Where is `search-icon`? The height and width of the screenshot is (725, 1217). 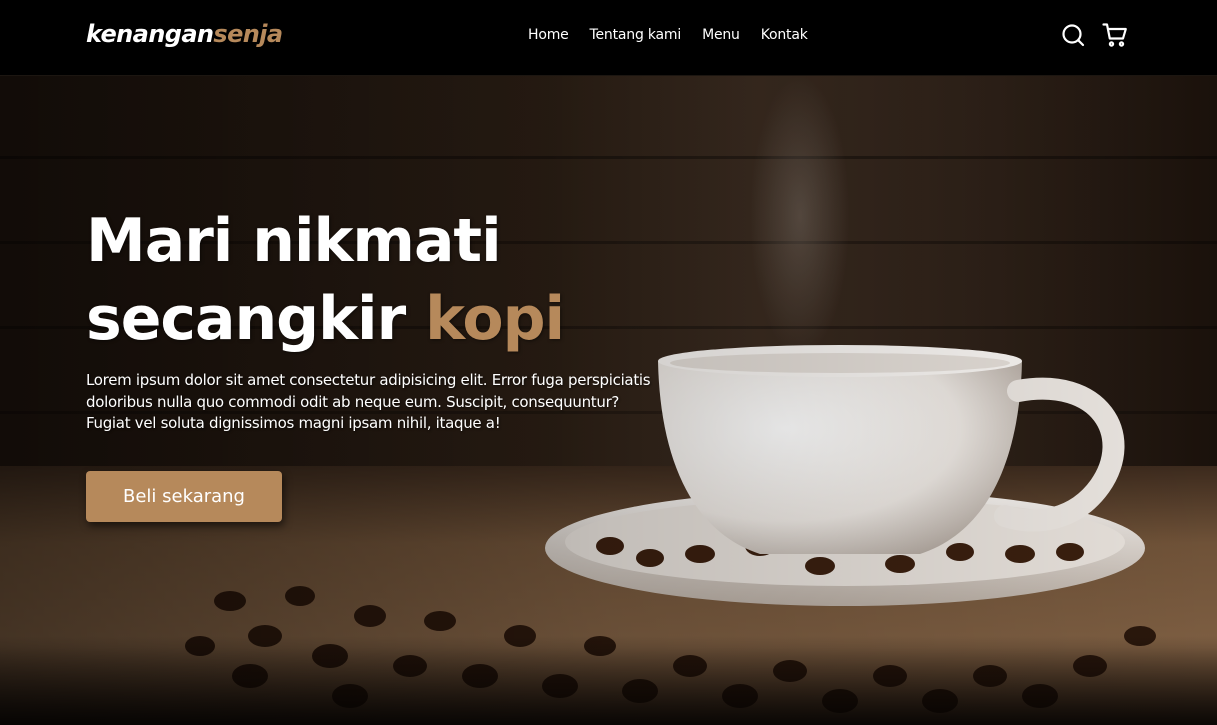 search-icon is located at coordinates (1073, 35).